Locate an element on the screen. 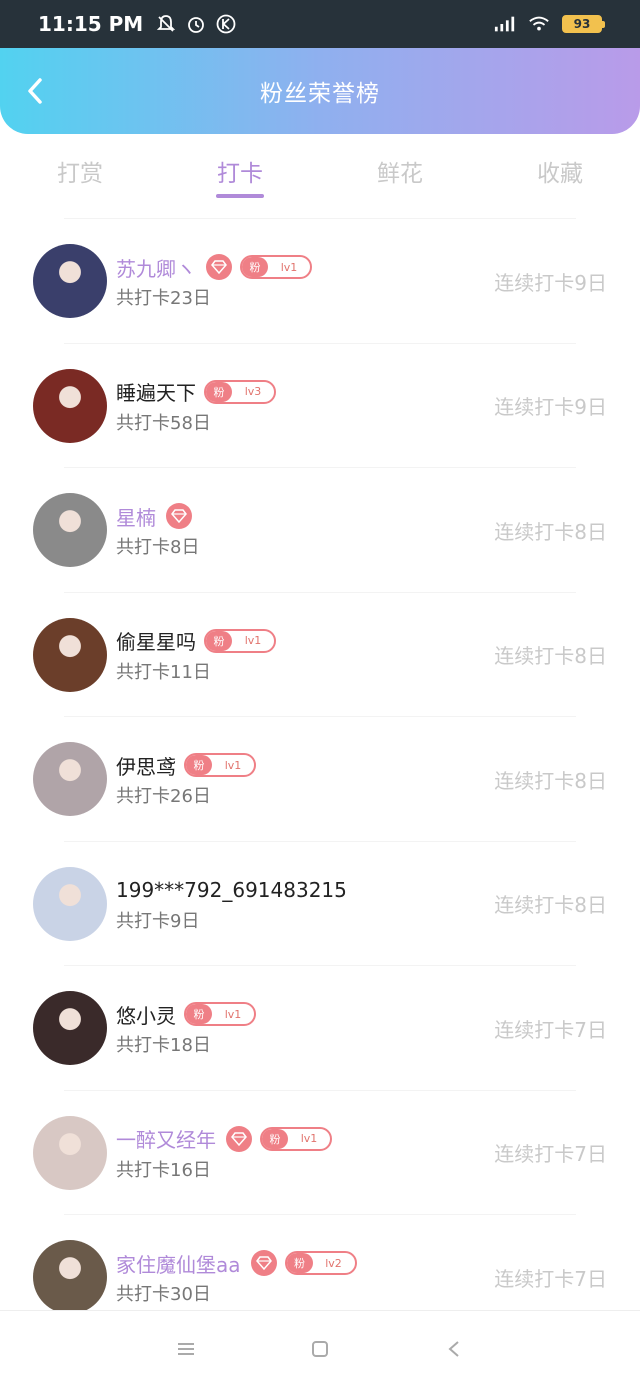 This screenshot has width=640, height=1387. k-icon is located at coordinates (226, 24).